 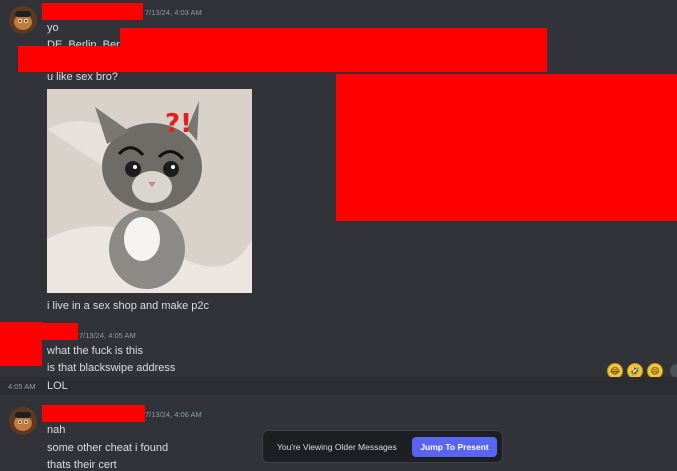 What do you see at coordinates (111, 368) in the screenshot?
I see `message-text: is that blackswipe address` at bounding box center [111, 368].